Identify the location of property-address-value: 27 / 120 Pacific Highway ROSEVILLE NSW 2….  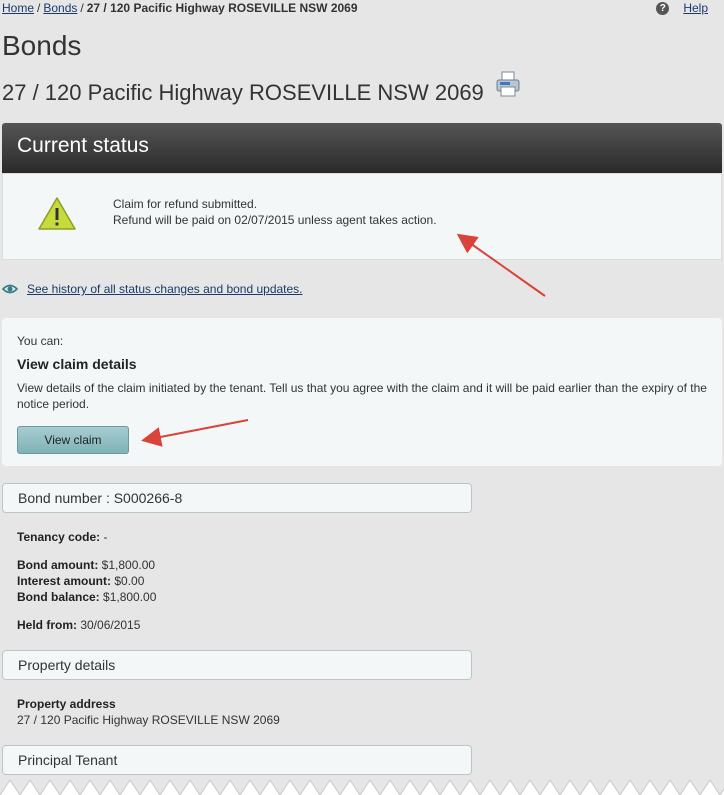
(148, 720).